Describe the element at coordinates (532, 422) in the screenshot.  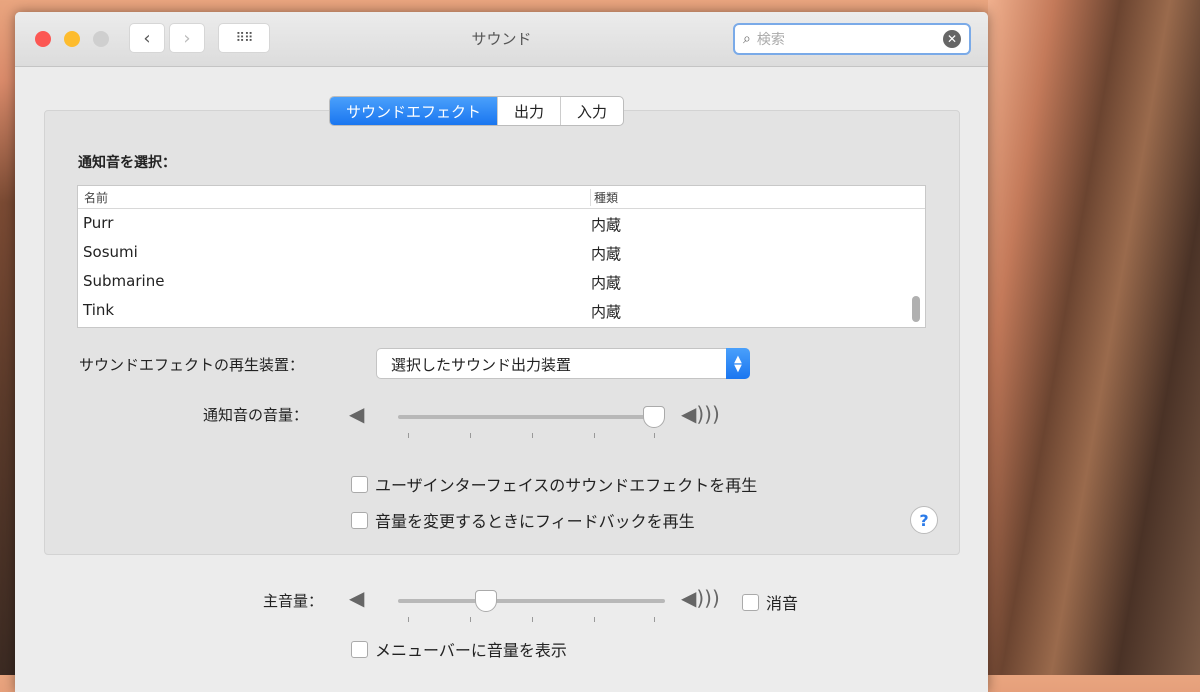
I see `alert-volume-slider` at that location.